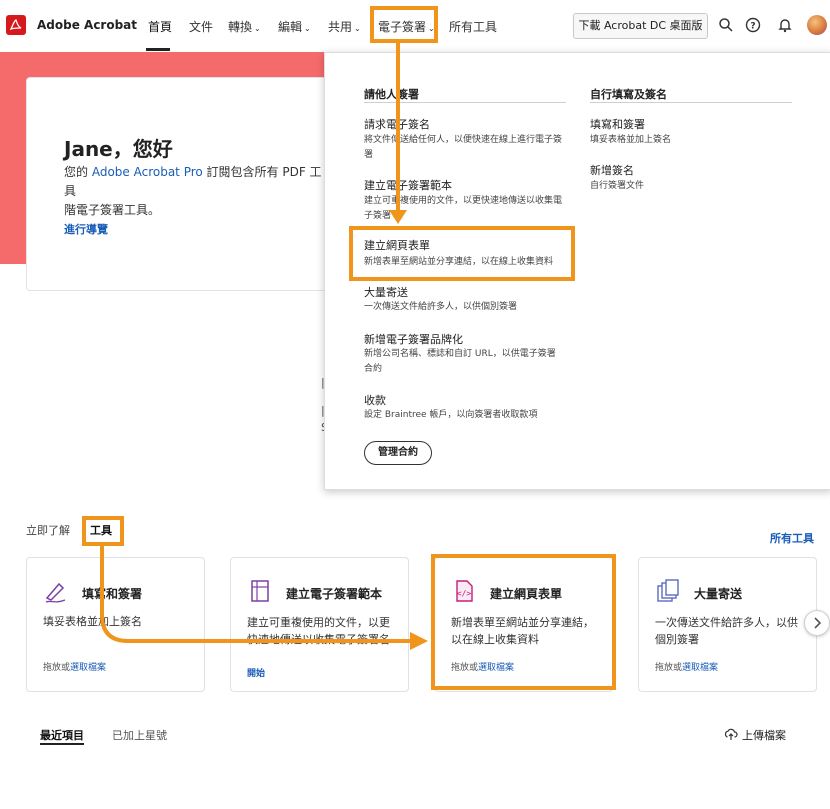 This screenshot has height=809, width=830. I want to click on take-tour-link: 進行導覽, so click(86, 229).